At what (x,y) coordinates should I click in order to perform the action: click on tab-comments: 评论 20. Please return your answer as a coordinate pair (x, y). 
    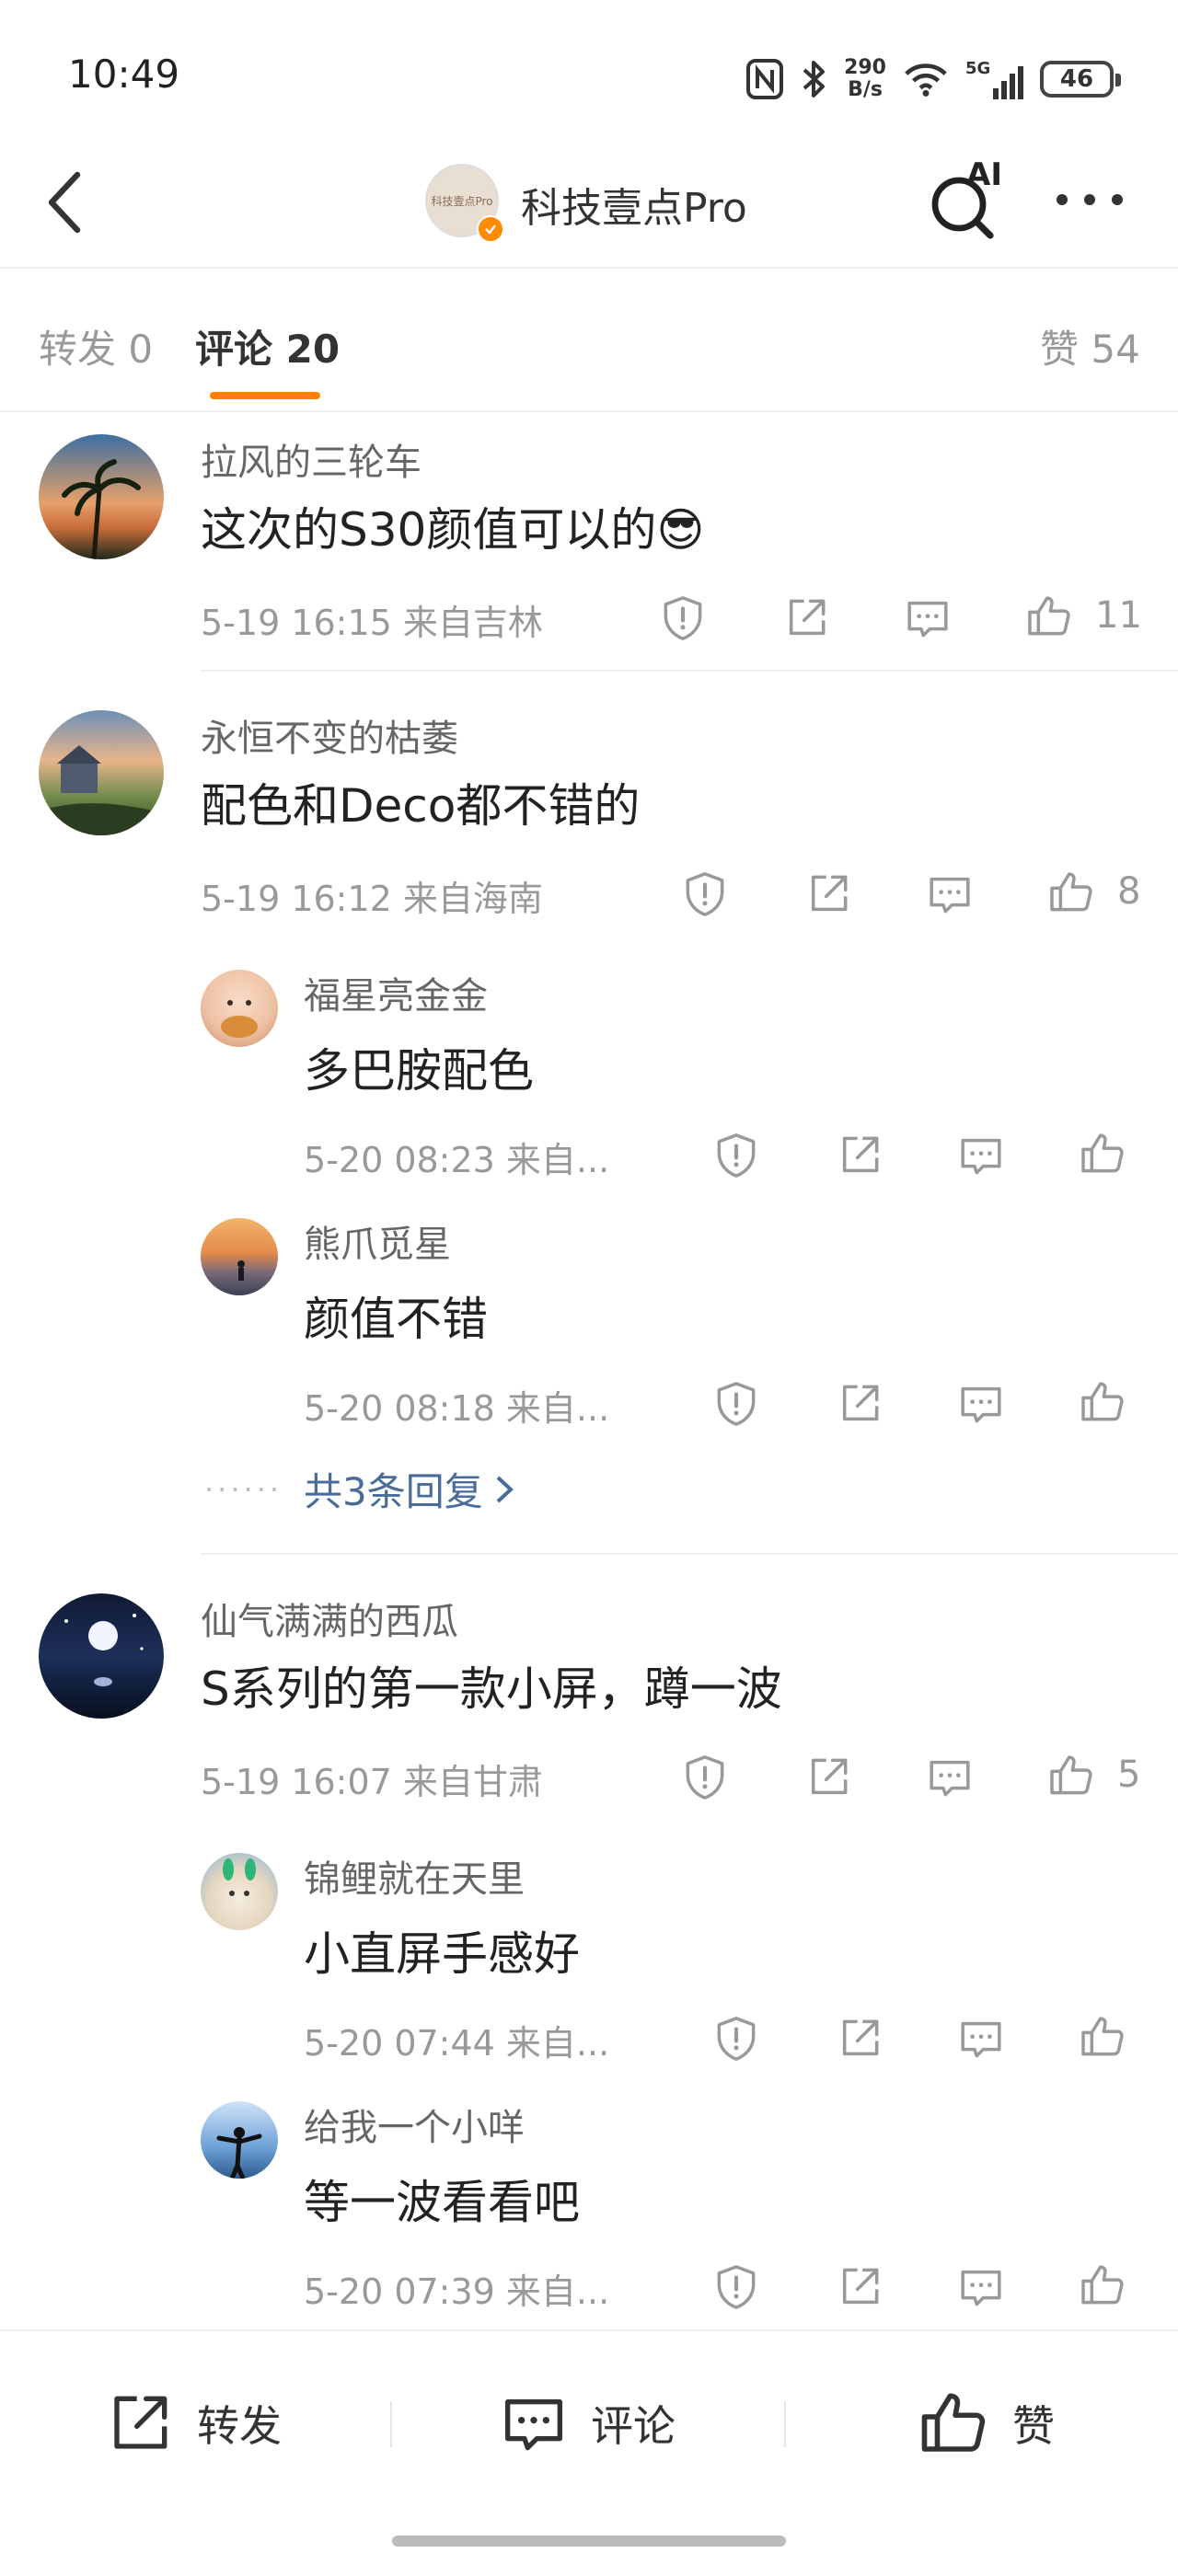
    Looking at the image, I should click on (267, 346).